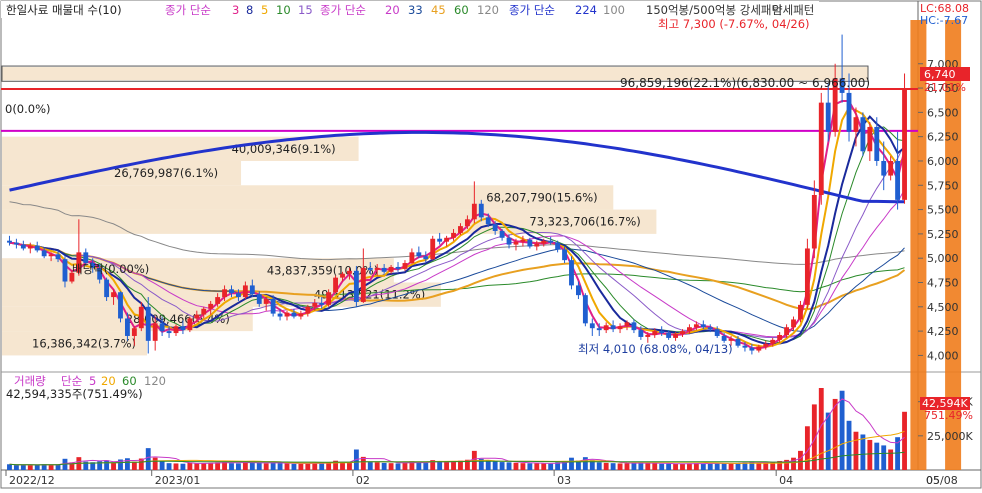 The width and height of the screenshot is (982, 493). Describe the element at coordinates (488, 10) in the screenshot. I see `legend-ma2-120: 120` at that location.